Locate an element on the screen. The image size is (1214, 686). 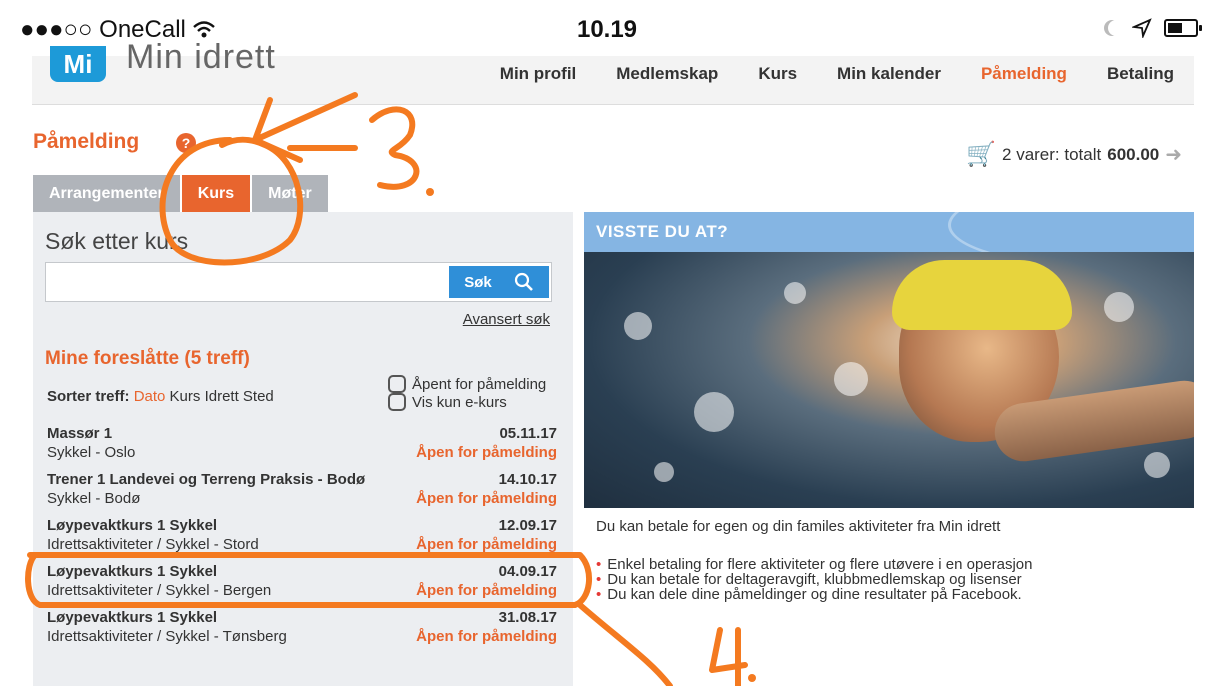
page-title: Påmelding is located at coordinates (86, 141).